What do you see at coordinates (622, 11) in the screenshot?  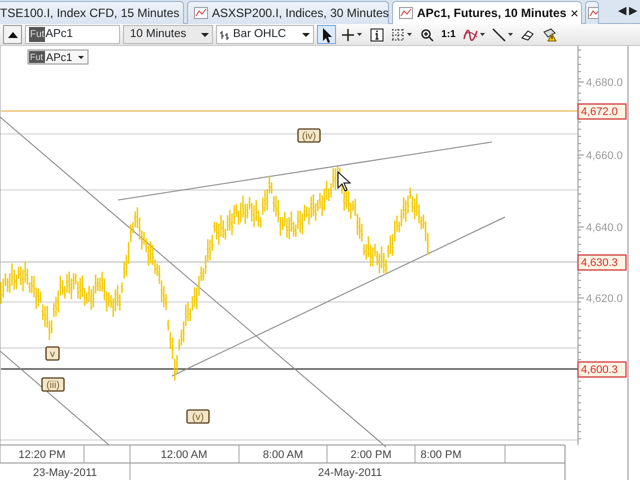 I see `scroll-arrow: ◀` at bounding box center [622, 11].